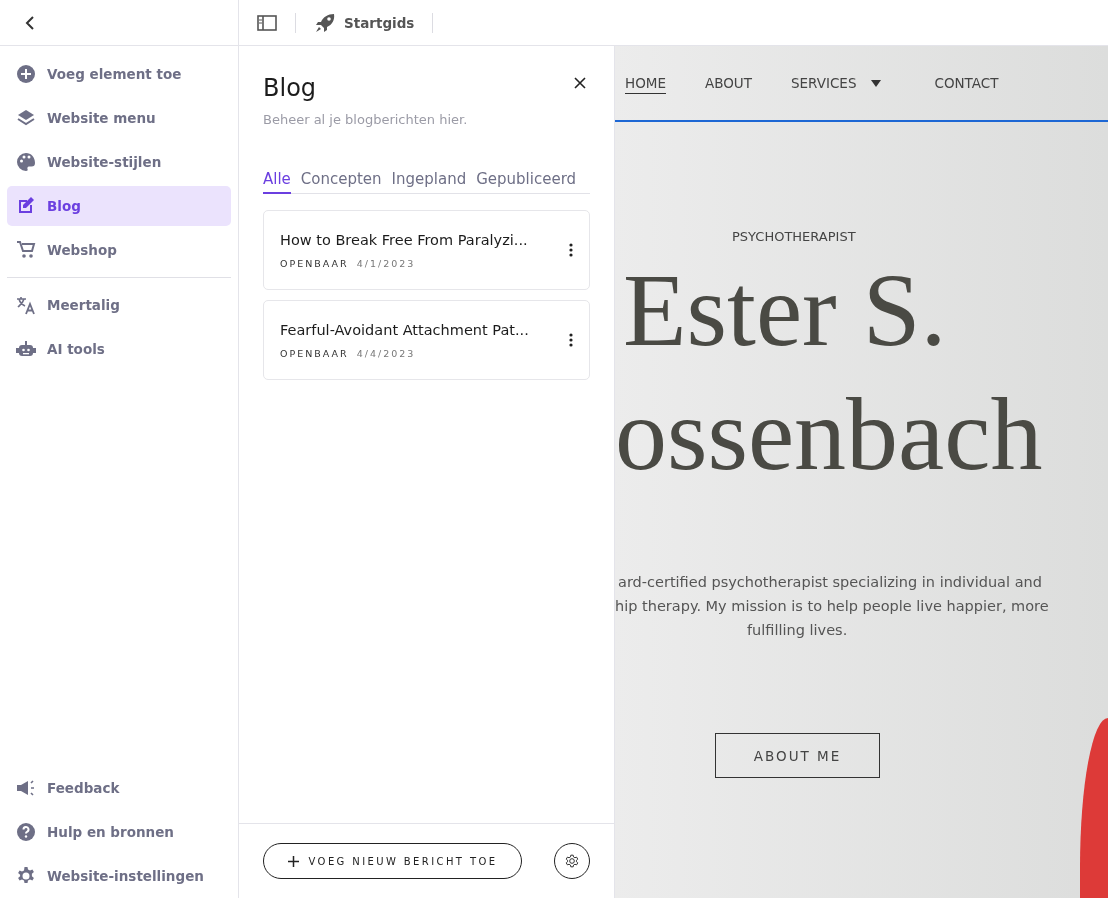 The height and width of the screenshot is (898, 1108). Describe the element at coordinates (119, 305) in the screenshot. I see `sidebar-item: Meertalig` at that location.